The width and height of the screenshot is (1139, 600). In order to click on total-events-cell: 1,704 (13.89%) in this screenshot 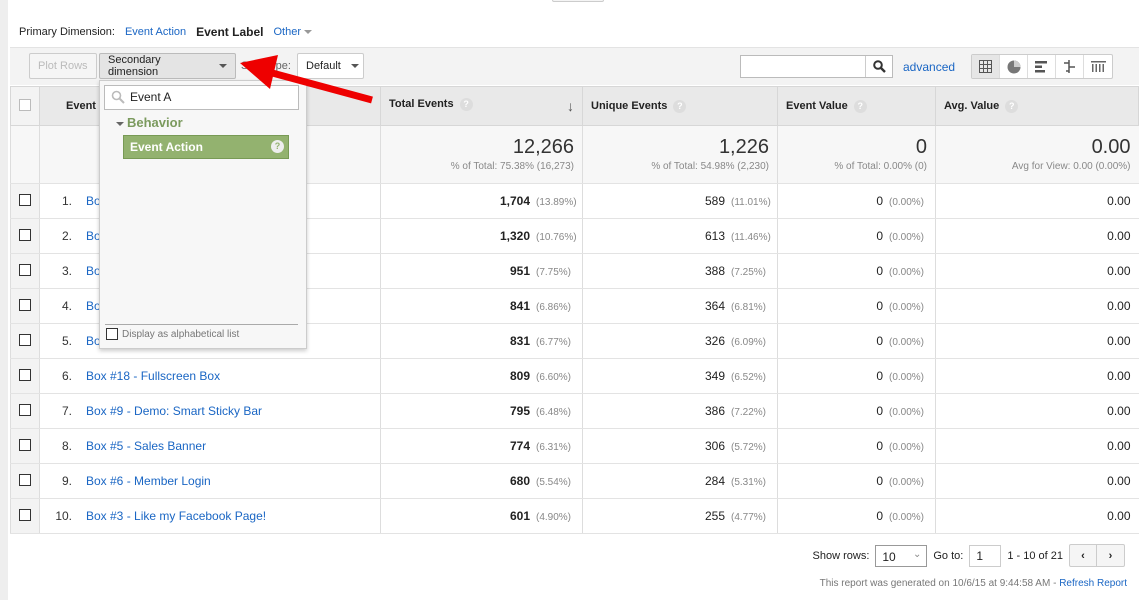, I will do `click(481, 201)`.